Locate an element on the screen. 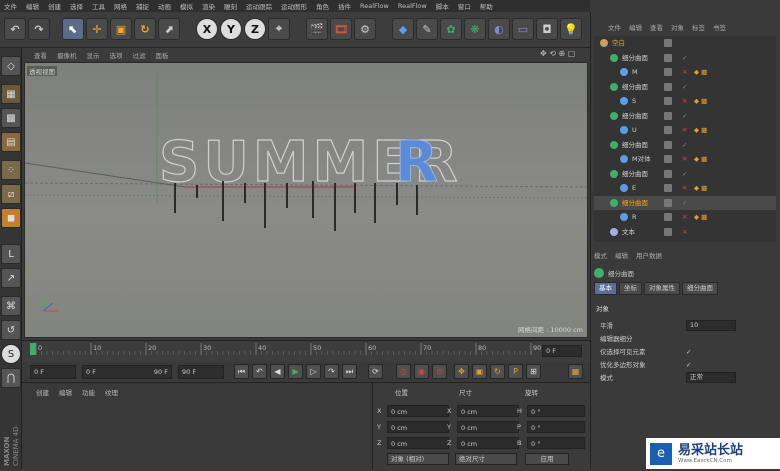 The width and height of the screenshot is (780, 471). loop-icon: ⟳ is located at coordinates (375, 371).